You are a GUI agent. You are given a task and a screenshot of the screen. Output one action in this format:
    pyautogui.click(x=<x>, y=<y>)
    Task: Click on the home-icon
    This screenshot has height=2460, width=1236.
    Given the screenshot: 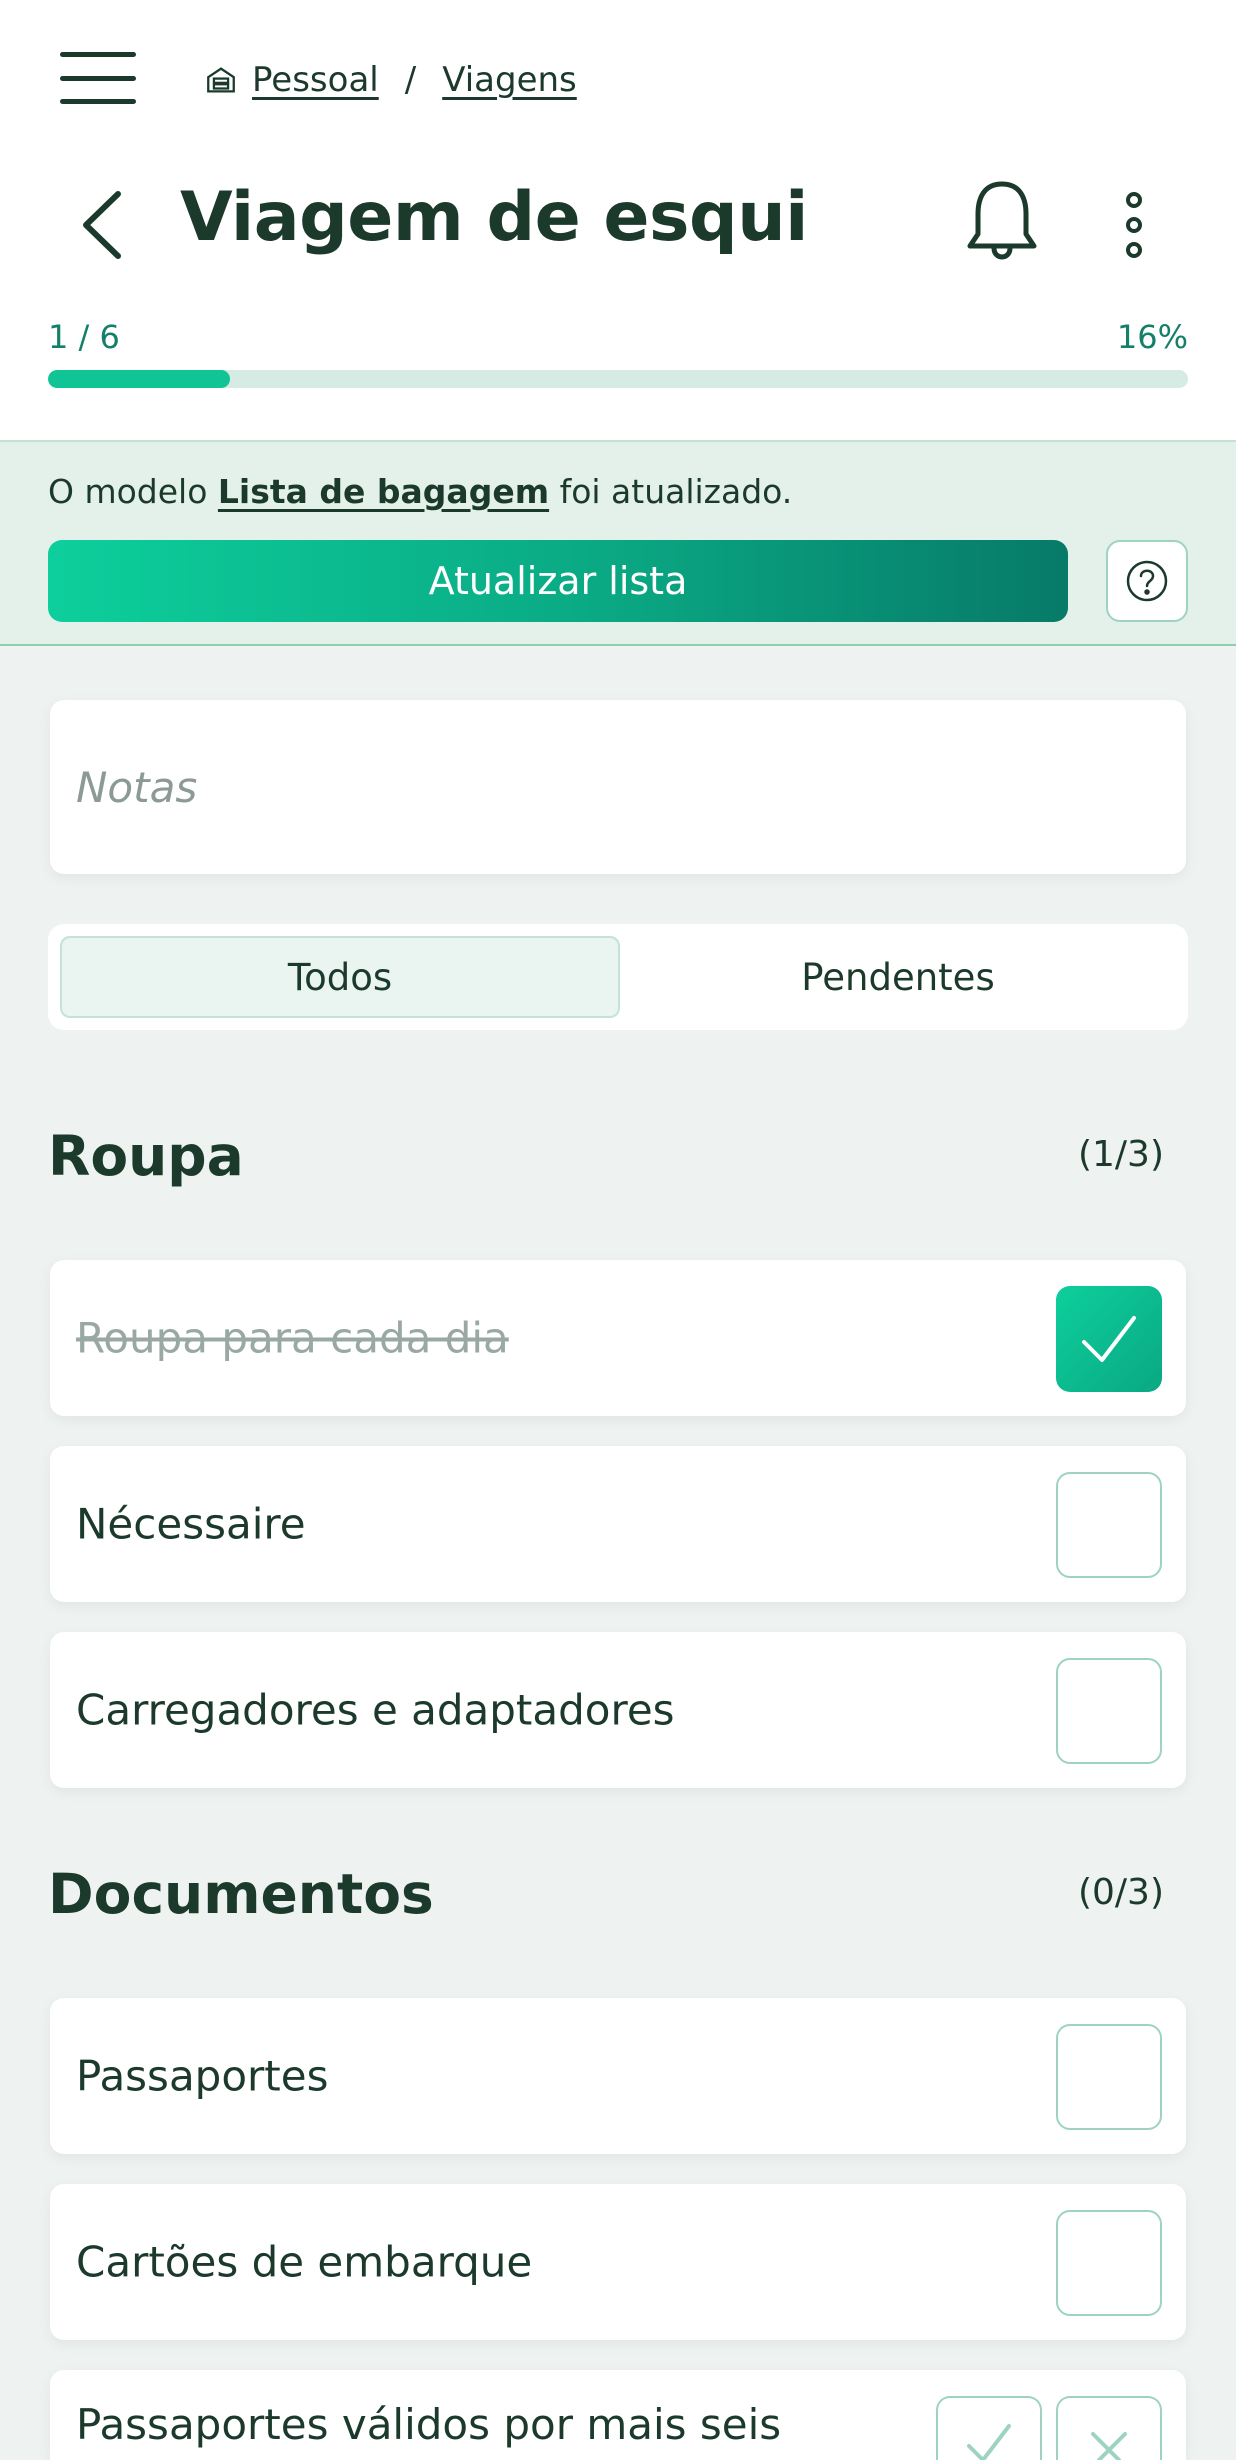 What is the action you would take?
    pyautogui.click(x=221, y=80)
    